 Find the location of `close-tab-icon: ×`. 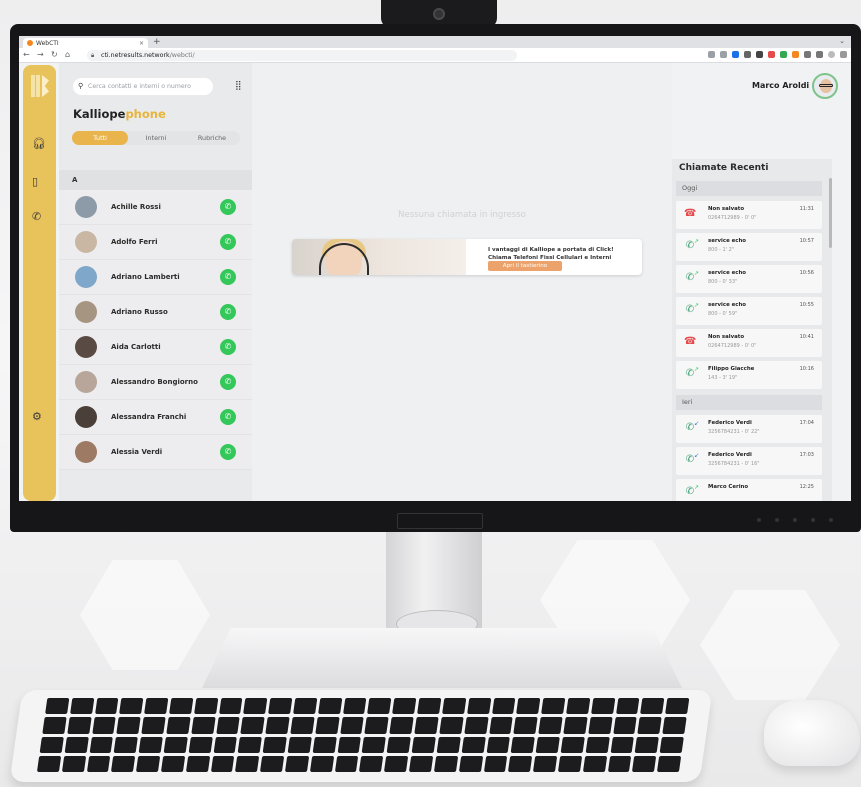

close-tab-icon: × is located at coordinates (141, 43).